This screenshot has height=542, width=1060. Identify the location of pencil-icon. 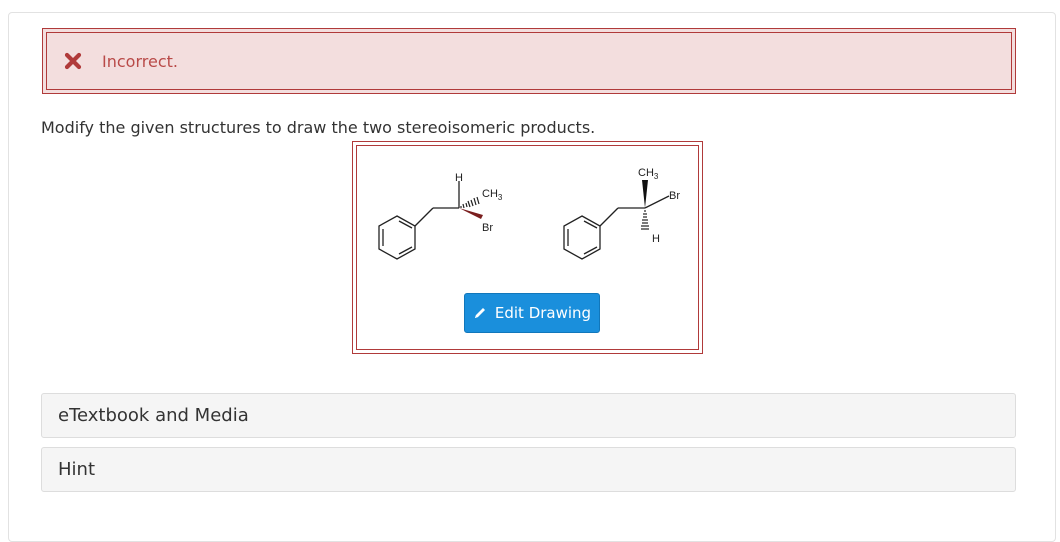
(480, 313).